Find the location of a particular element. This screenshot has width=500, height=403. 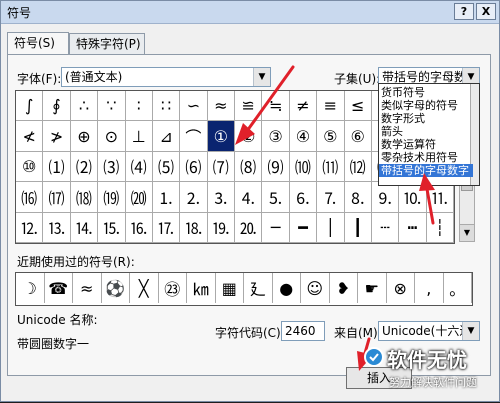

tab-special-chars: 特殊字符(P) is located at coordinates (107, 43).